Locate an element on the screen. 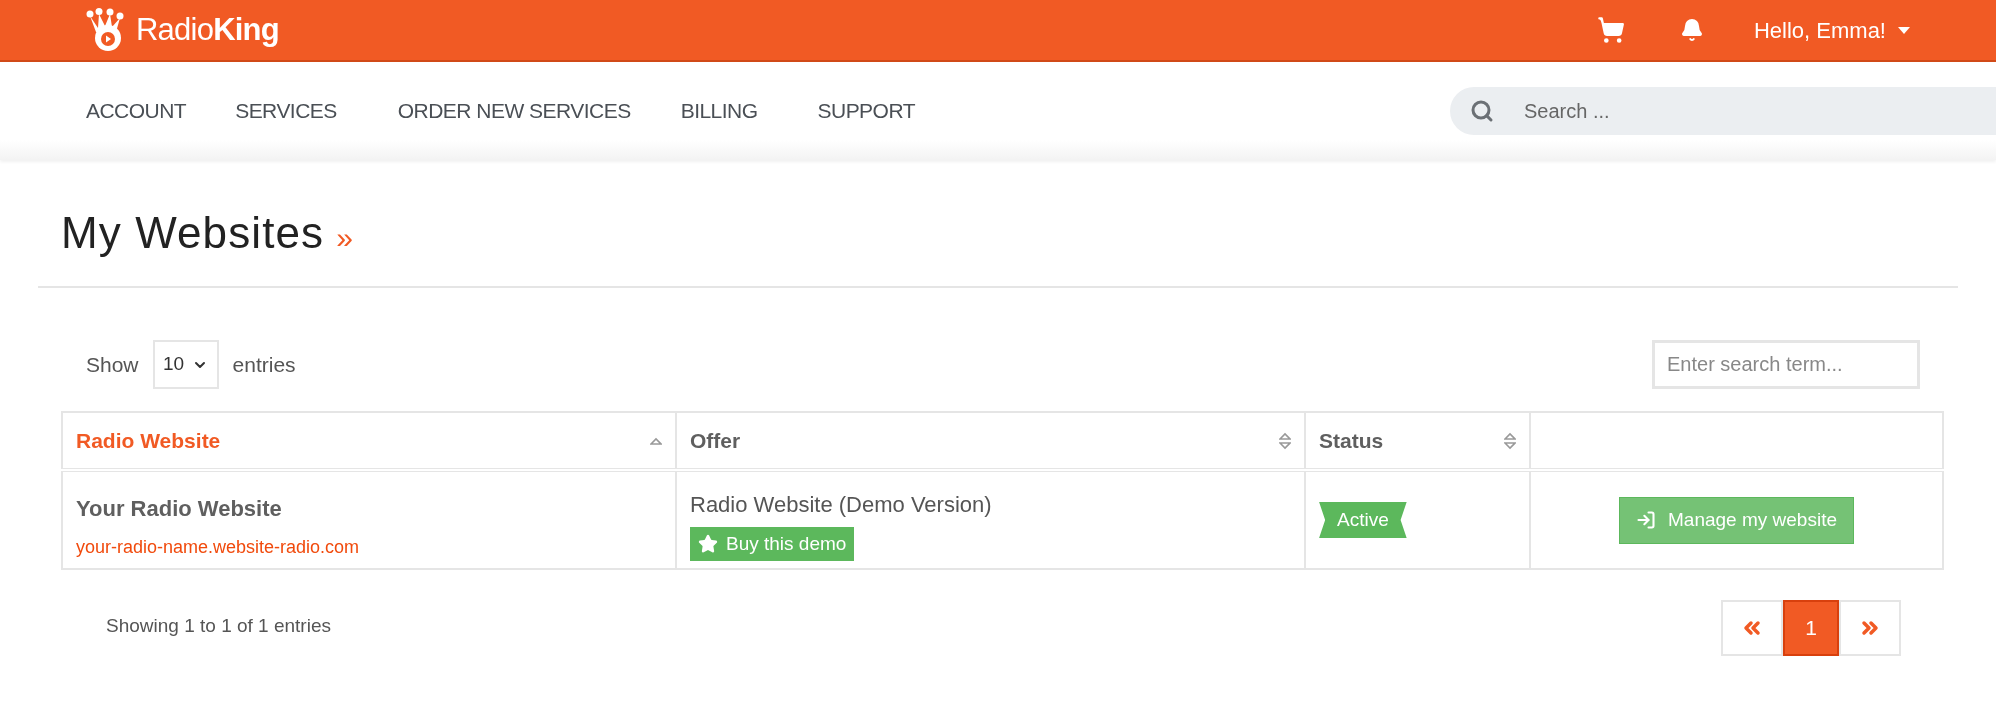  title-mark: » is located at coordinates (344, 238).